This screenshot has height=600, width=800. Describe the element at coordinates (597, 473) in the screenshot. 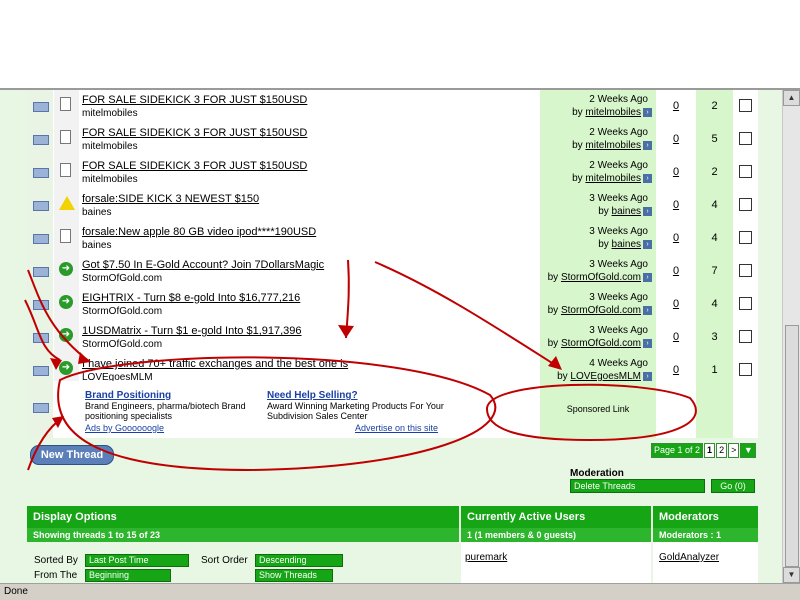

I see `moderation-label: Moderation` at that location.